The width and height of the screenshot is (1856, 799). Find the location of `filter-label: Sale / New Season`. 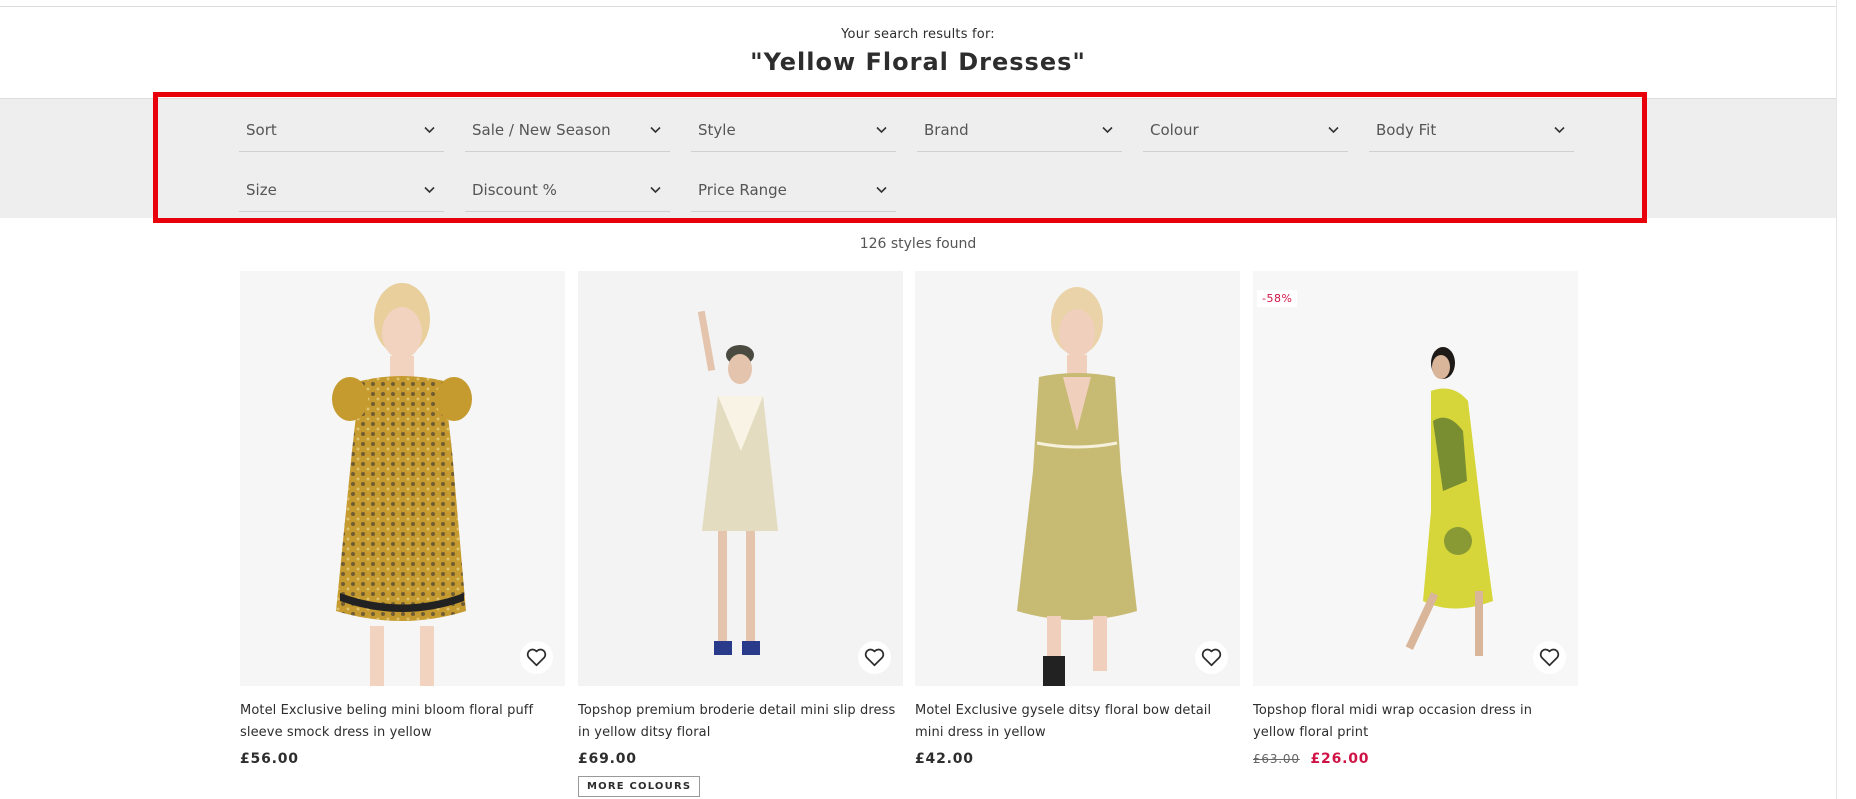

filter-label: Sale / New Season is located at coordinates (541, 129).